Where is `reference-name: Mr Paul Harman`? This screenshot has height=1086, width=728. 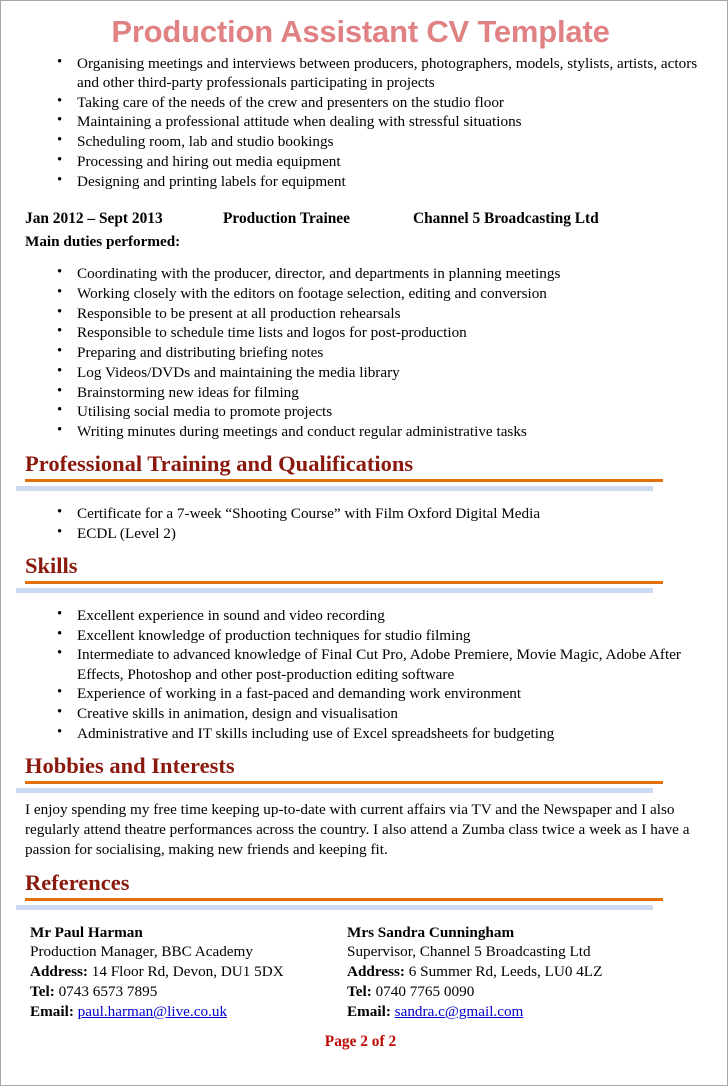 reference-name: Mr Paul Harman is located at coordinates (86, 932).